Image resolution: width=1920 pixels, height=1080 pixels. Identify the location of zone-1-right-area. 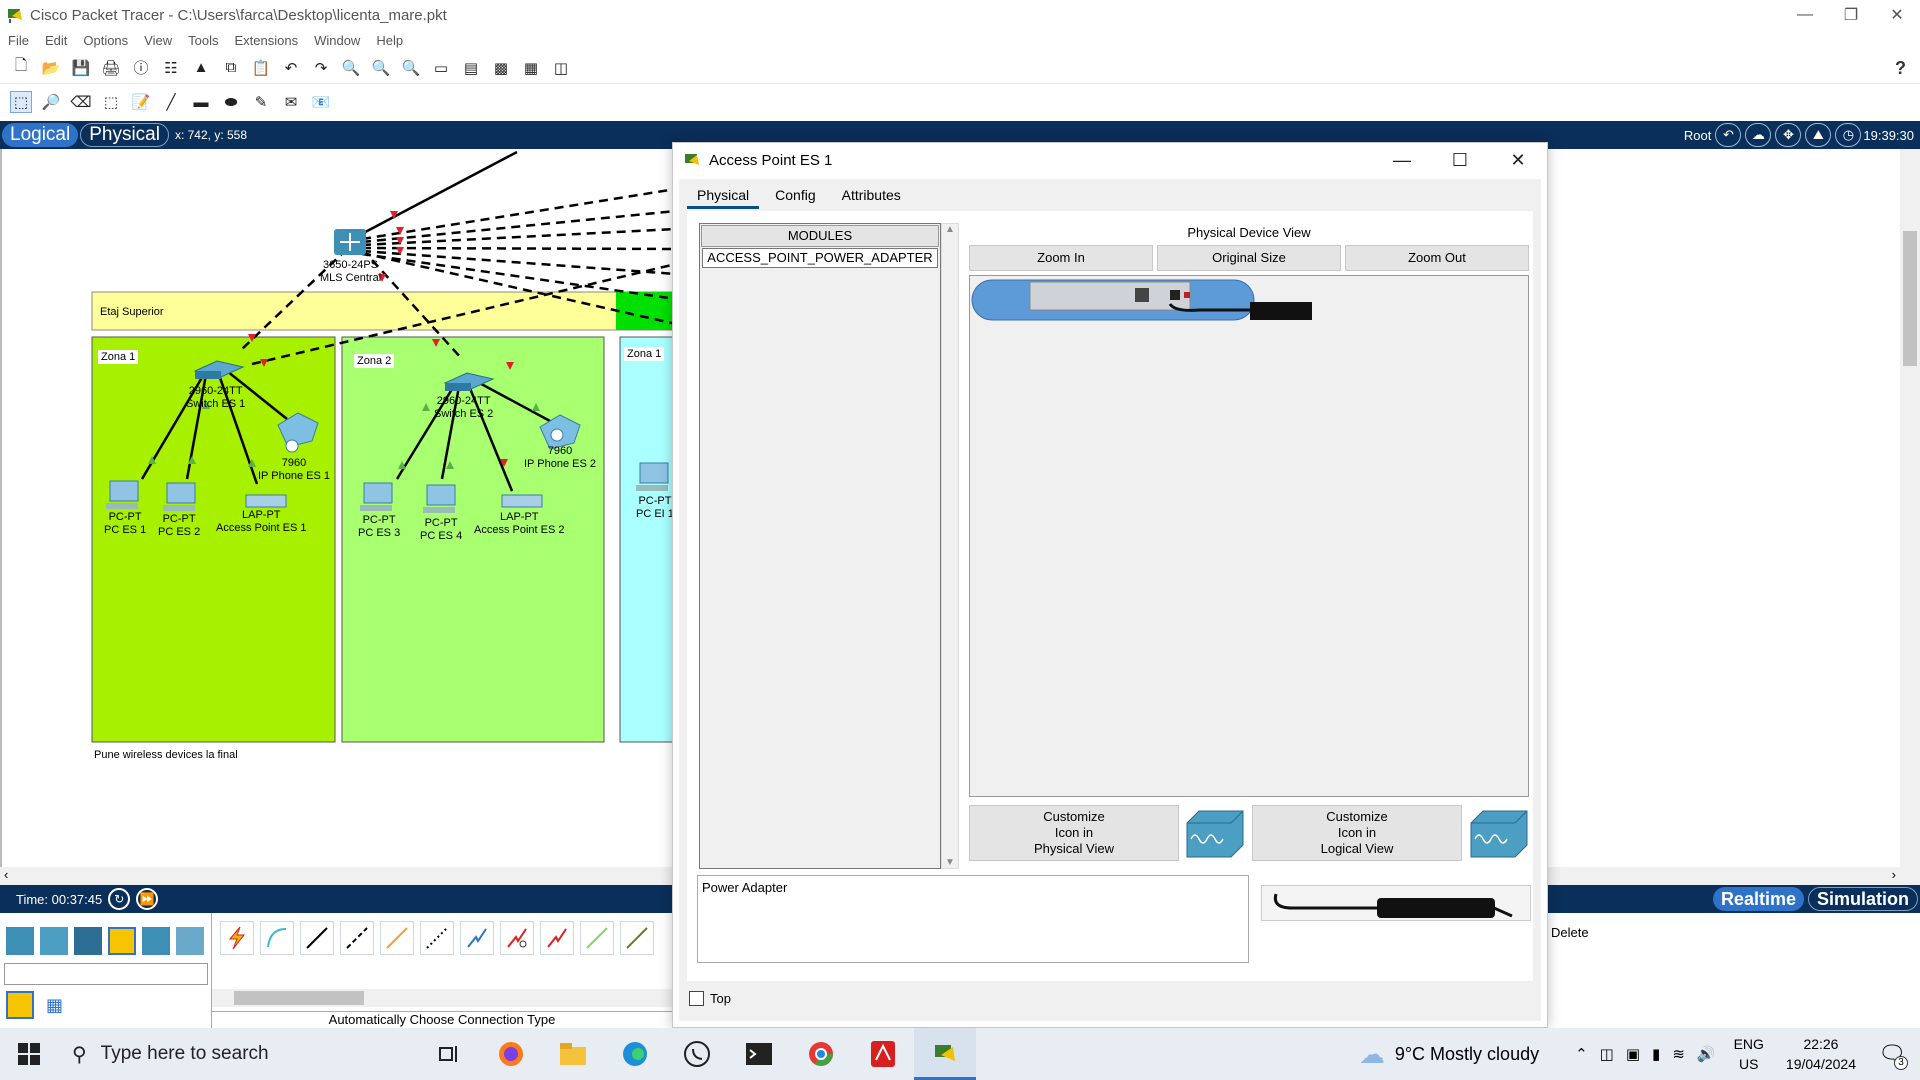
(648, 539).